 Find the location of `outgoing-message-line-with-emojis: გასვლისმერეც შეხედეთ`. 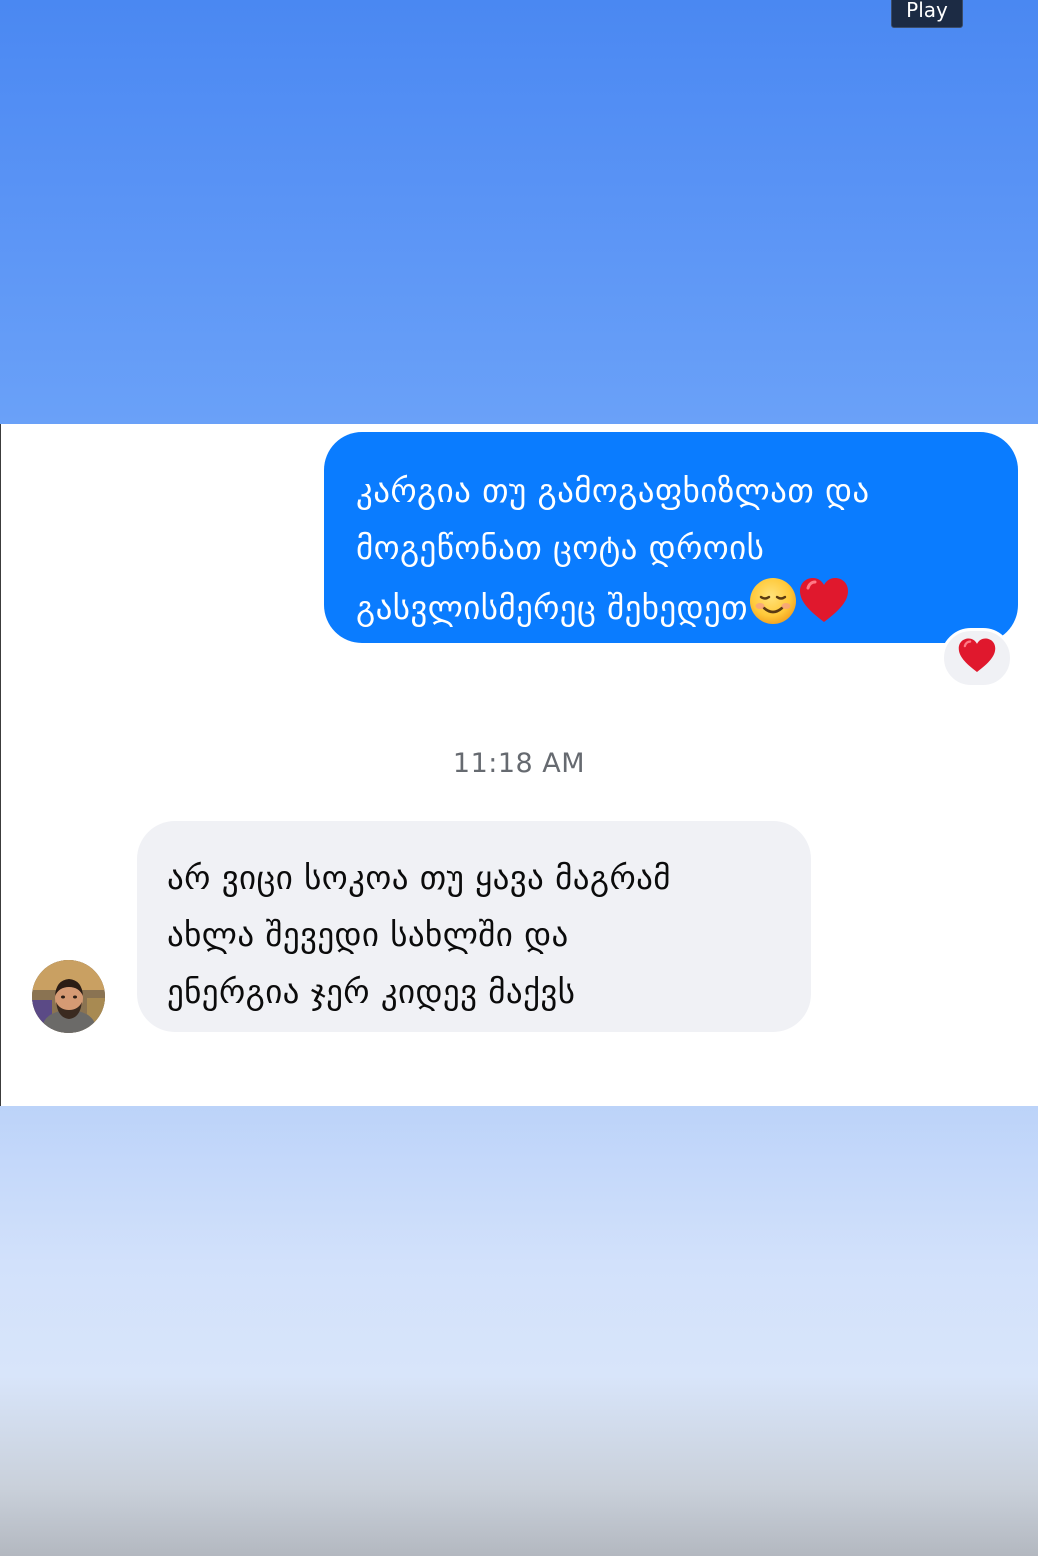

outgoing-message-line-with-emojis: გასვლისმერეც შეხედეთ is located at coordinates (670, 609).